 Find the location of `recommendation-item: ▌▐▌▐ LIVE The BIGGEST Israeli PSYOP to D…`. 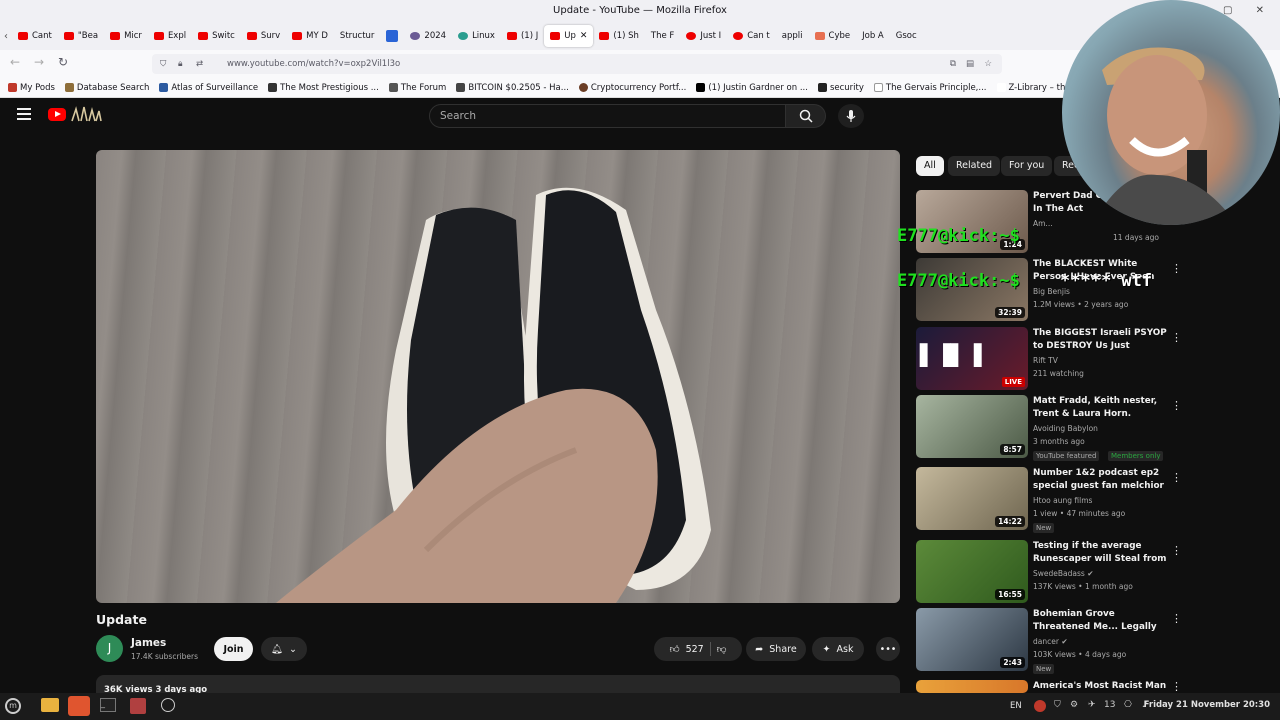

recommendation-item: ▌▐▌▐ LIVE The BIGGEST Israeli PSYOP to D… is located at coordinates (1050, 359).